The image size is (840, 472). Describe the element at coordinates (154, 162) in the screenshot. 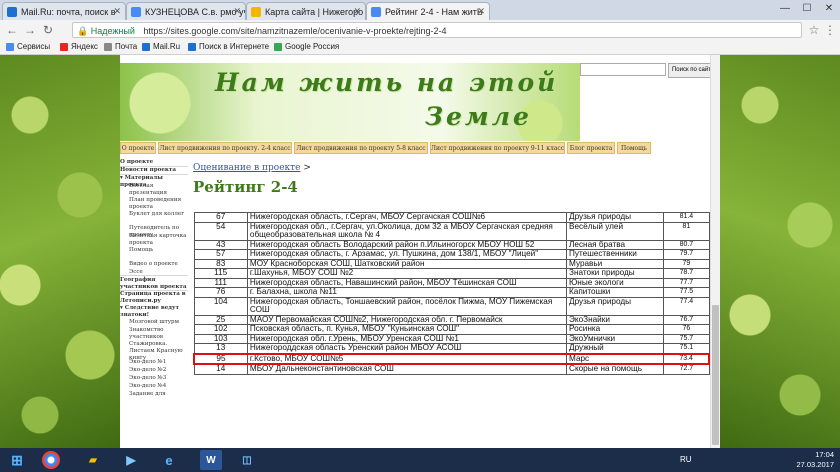

I see `sidebar-item: О проекте` at that location.